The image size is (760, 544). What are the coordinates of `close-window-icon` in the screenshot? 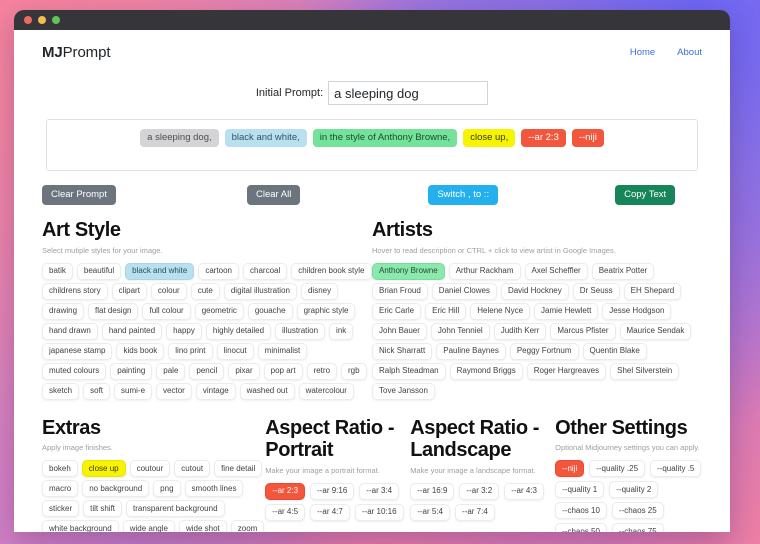 It's located at (28, 20).